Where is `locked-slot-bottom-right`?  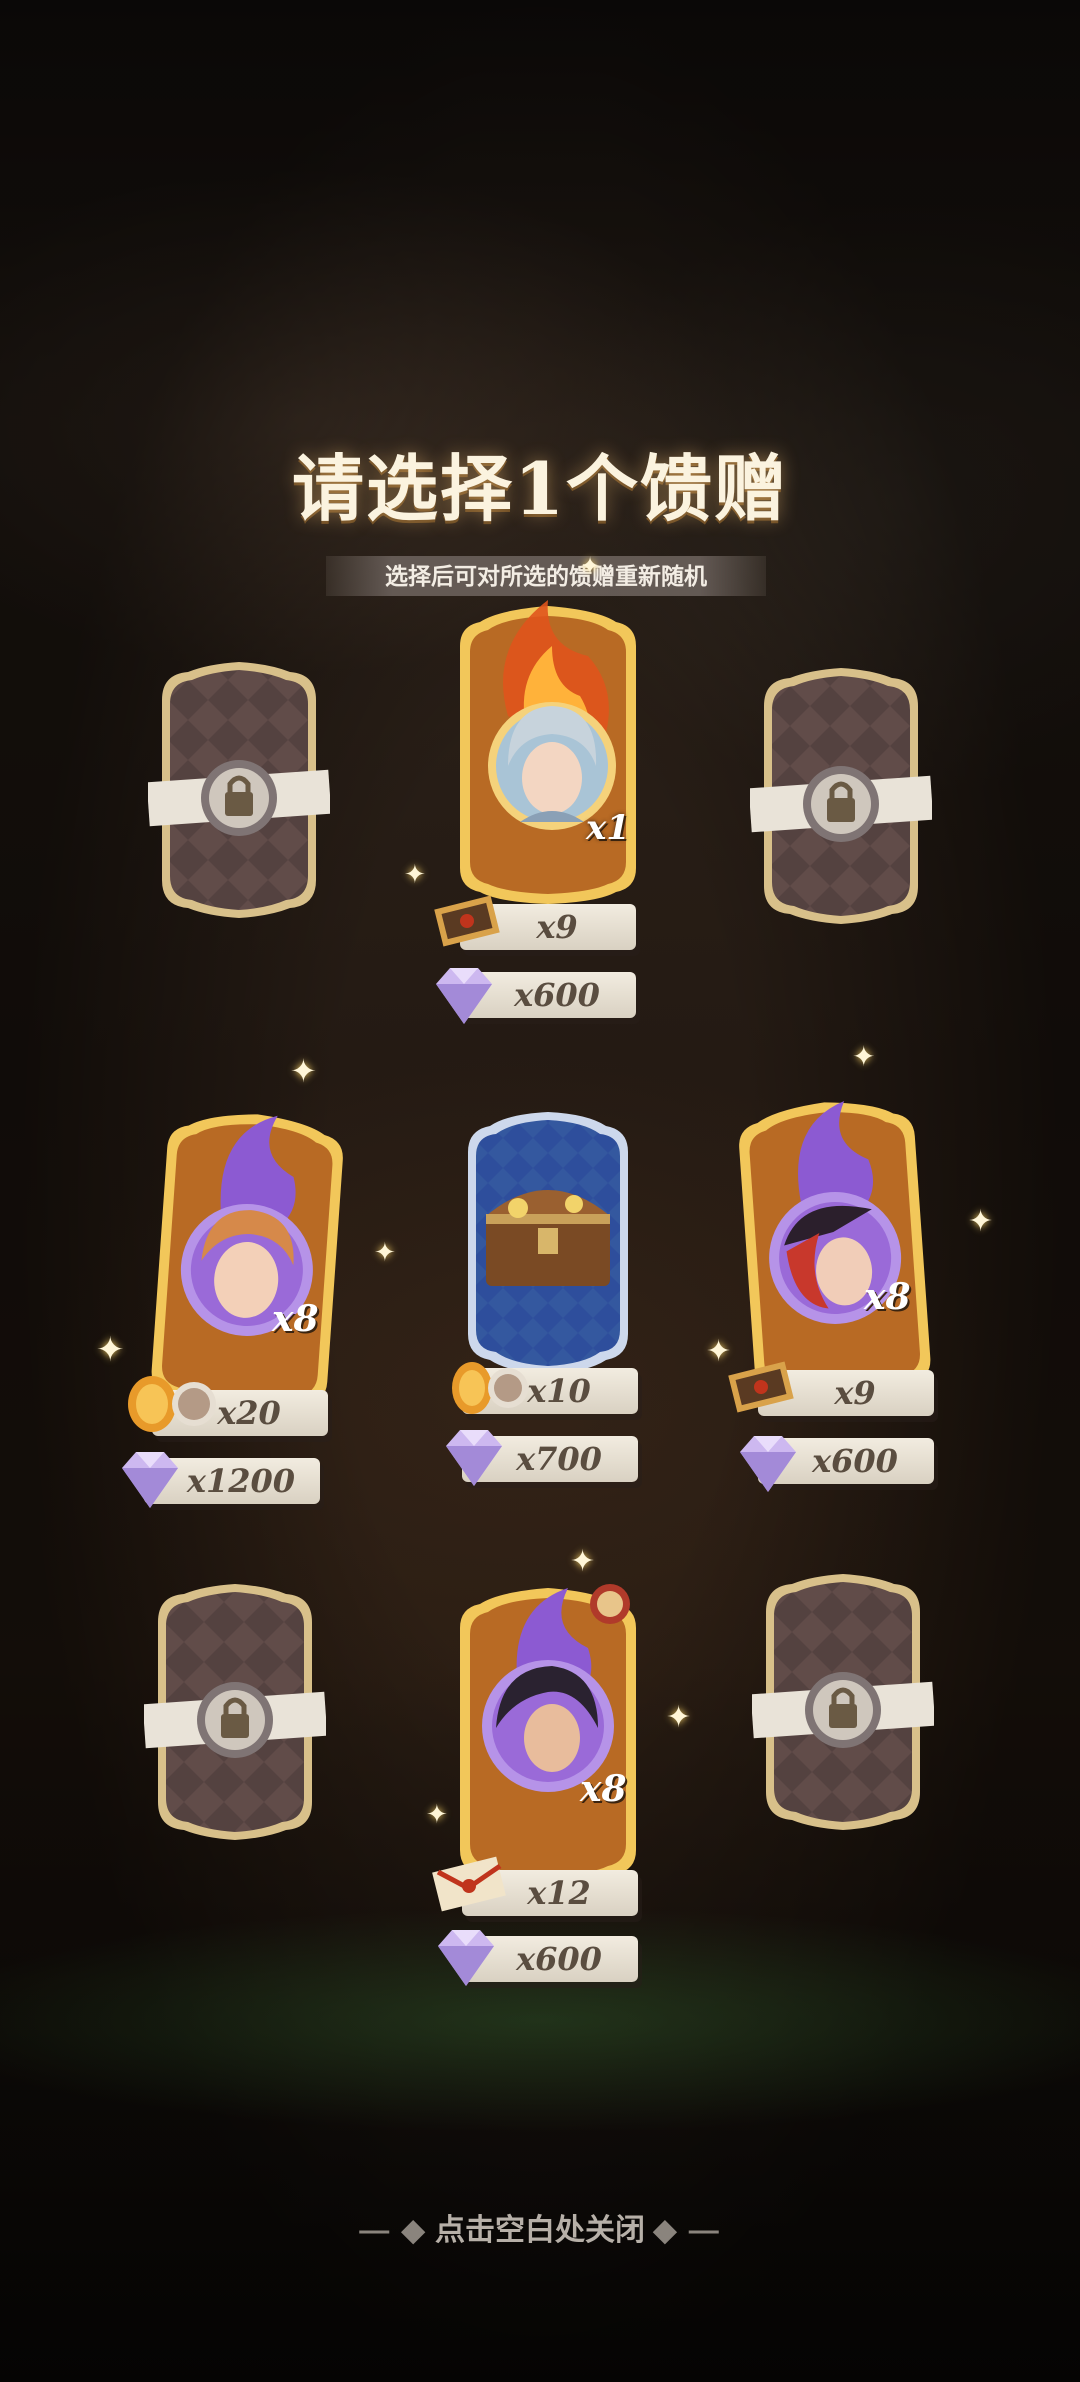
locked-slot-bottom-right is located at coordinates (843, 1702).